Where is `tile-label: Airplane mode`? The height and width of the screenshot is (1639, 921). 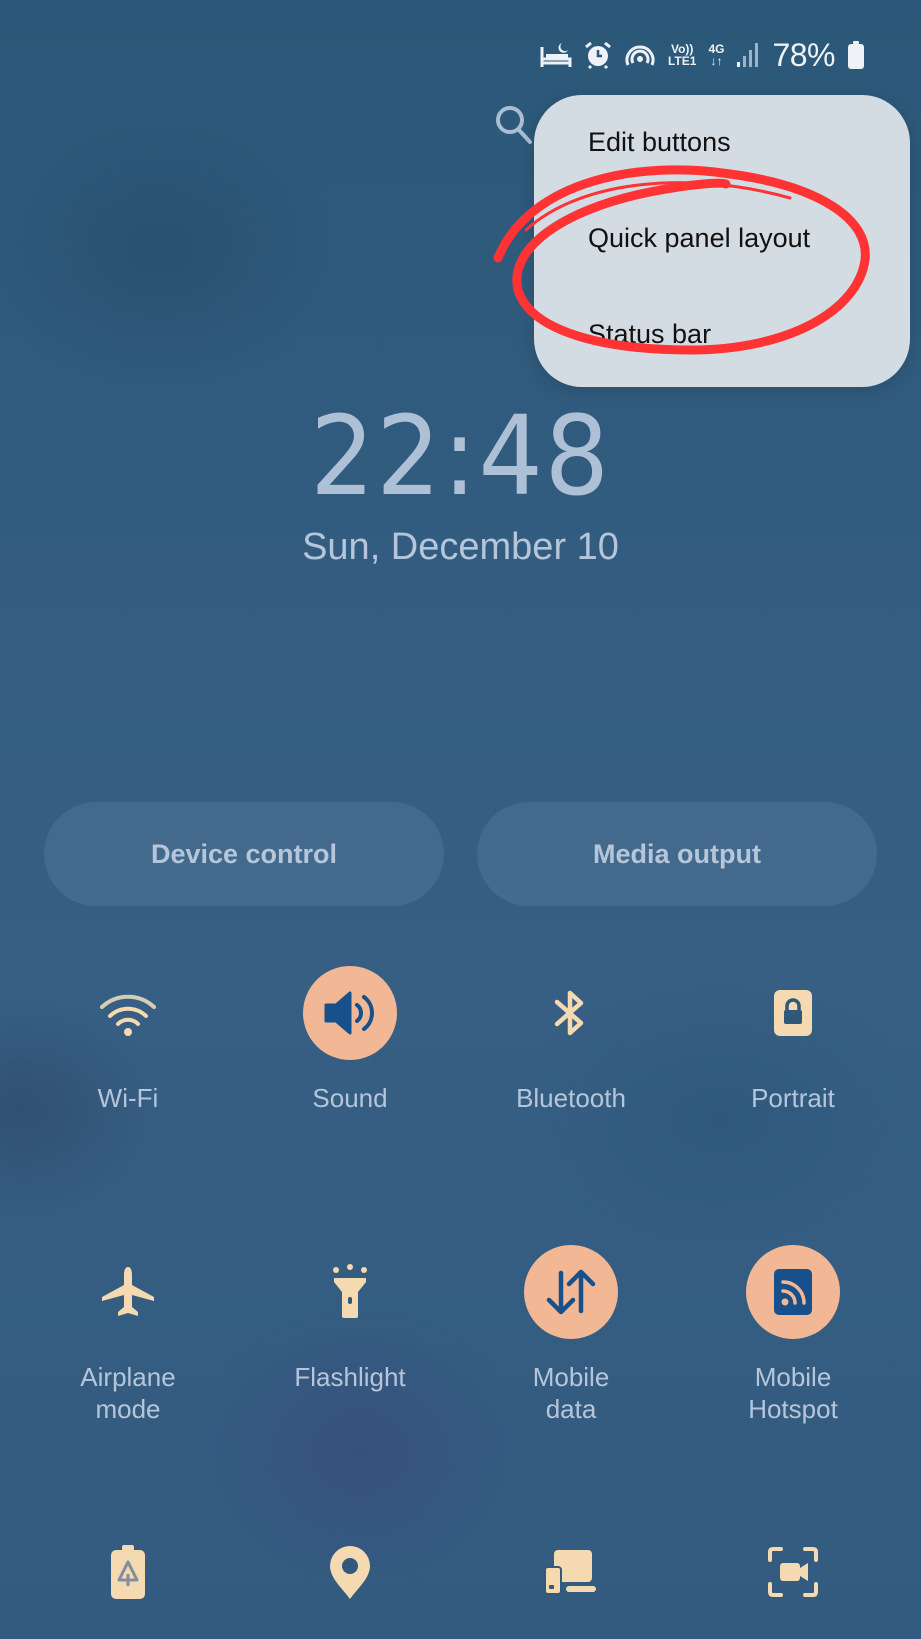 tile-label: Airplane mode is located at coordinates (128, 1393).